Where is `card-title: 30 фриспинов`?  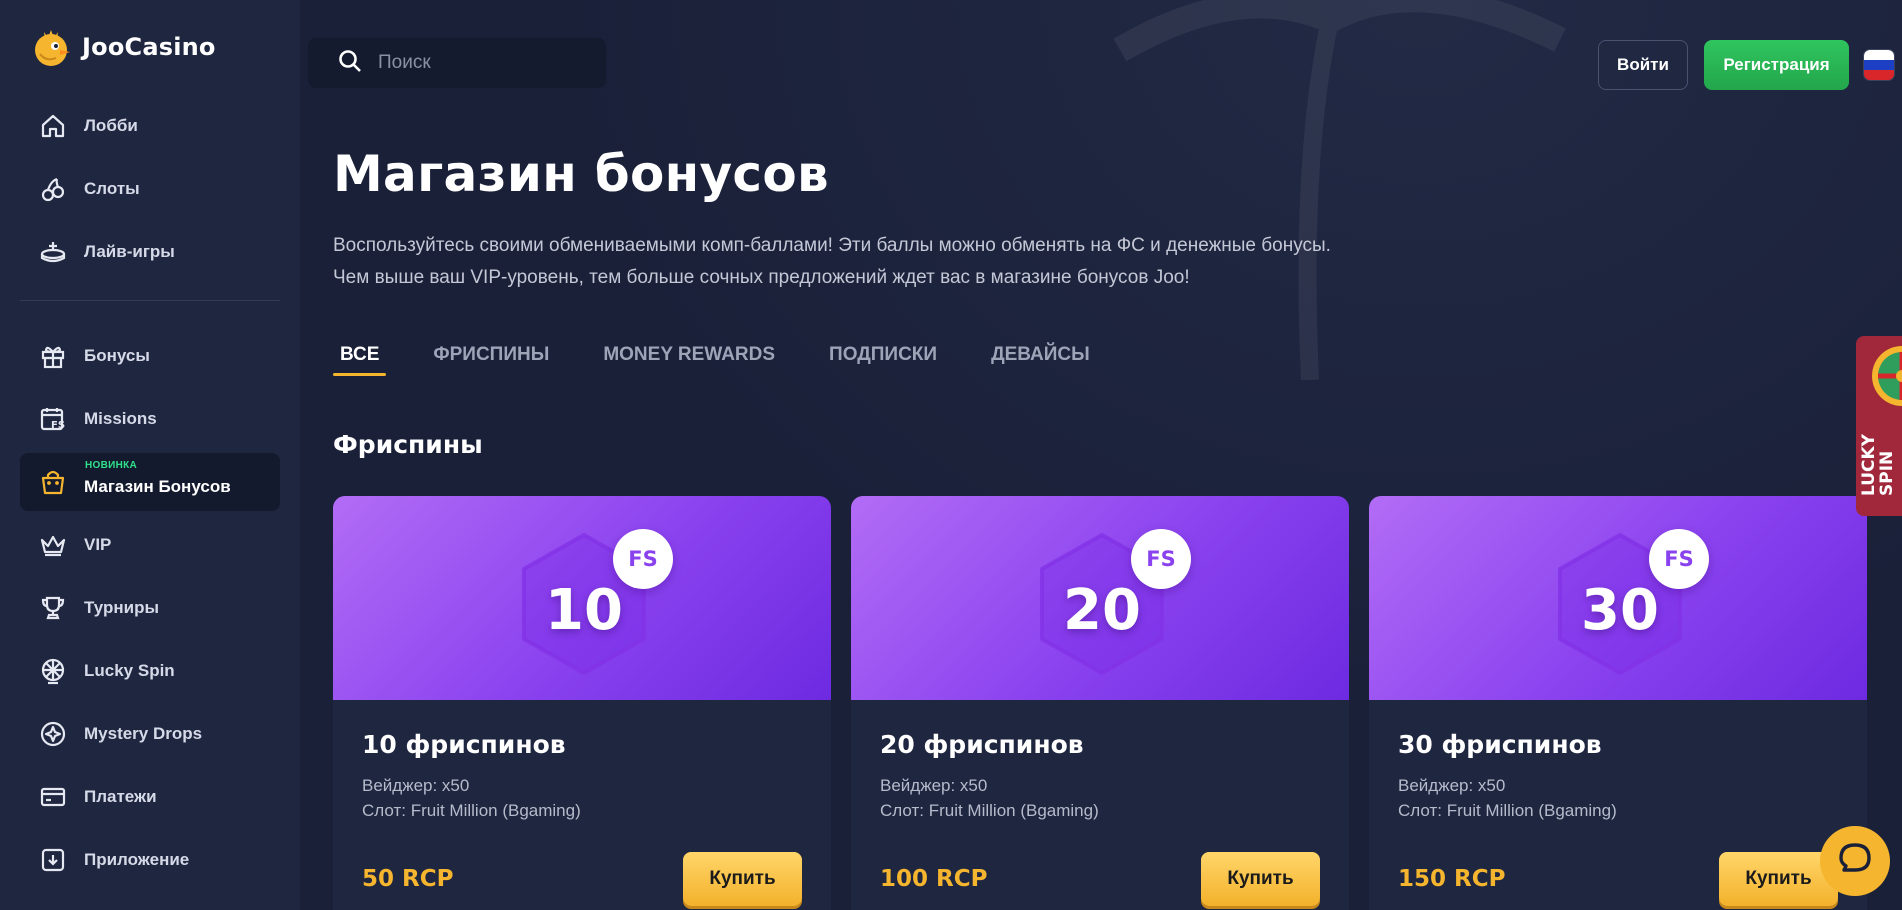
card-title: 30 фриспинов is located at coordinates (1500, 744).